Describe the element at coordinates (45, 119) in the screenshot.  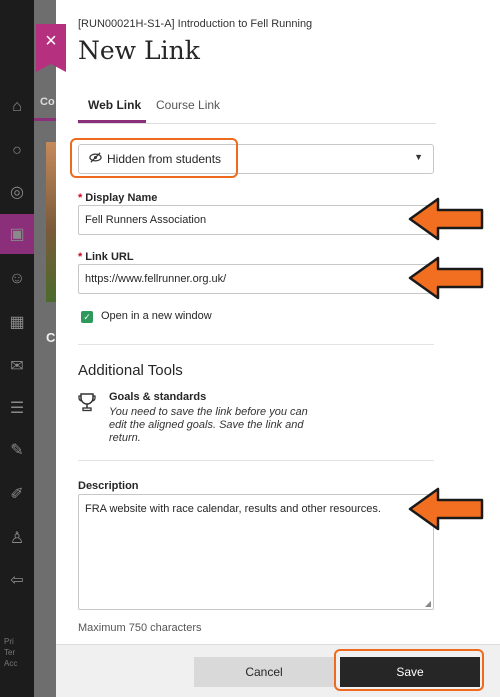
I see `background-tab-underline` at that location.